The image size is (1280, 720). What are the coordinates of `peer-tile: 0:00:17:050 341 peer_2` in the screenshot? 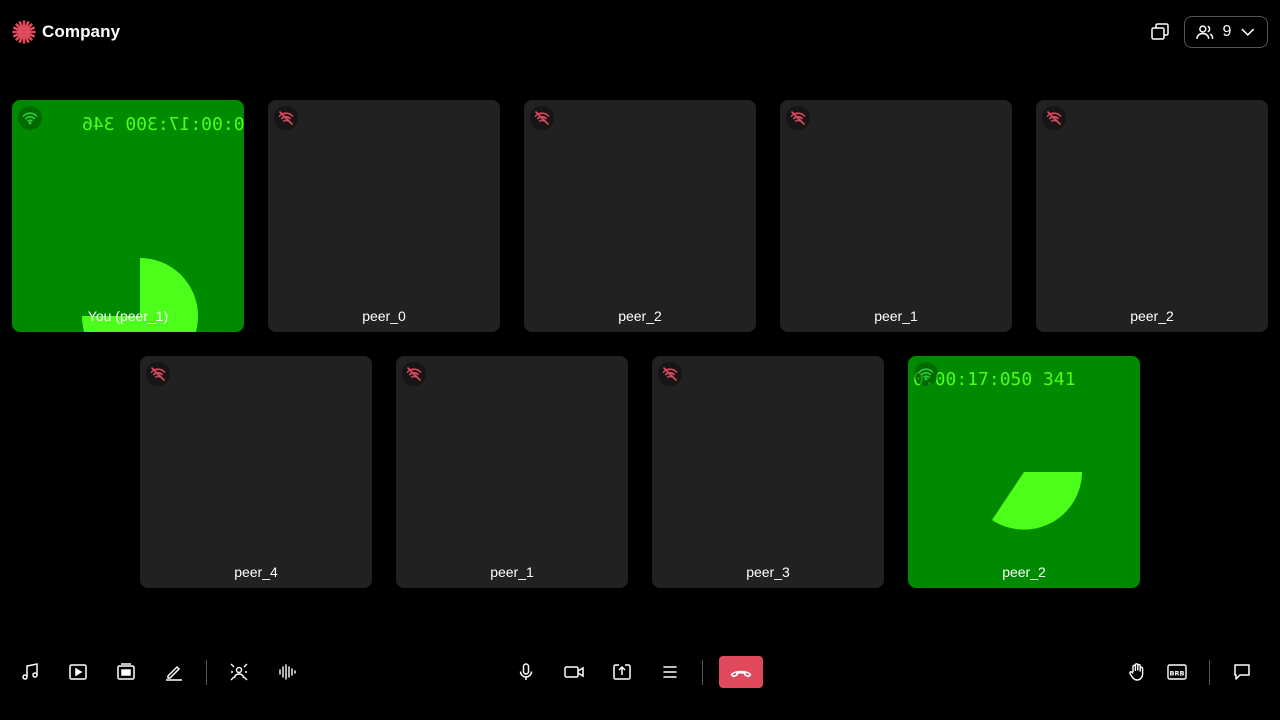 It's located at (1024, 472).